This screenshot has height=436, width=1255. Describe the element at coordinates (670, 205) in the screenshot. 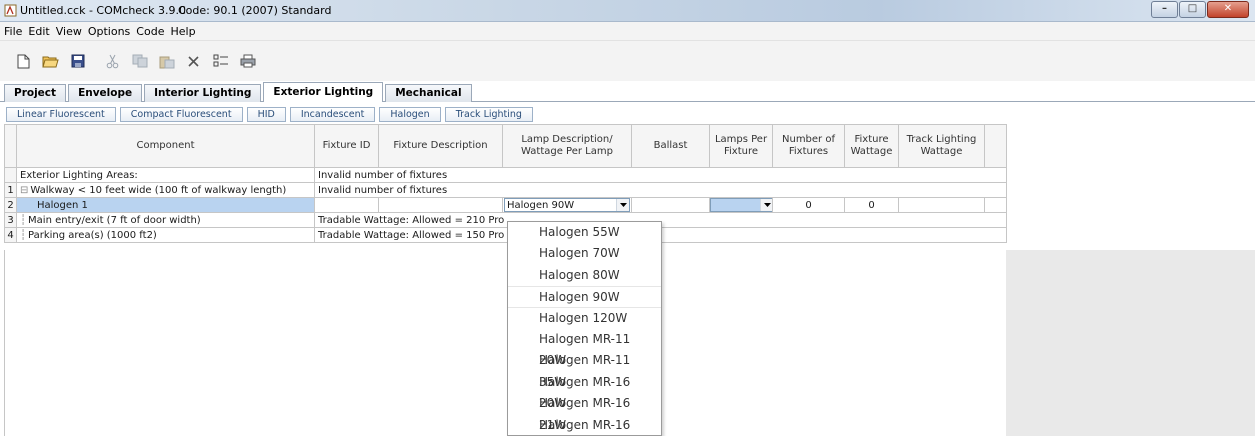

I see `ballast-cell` at that location.